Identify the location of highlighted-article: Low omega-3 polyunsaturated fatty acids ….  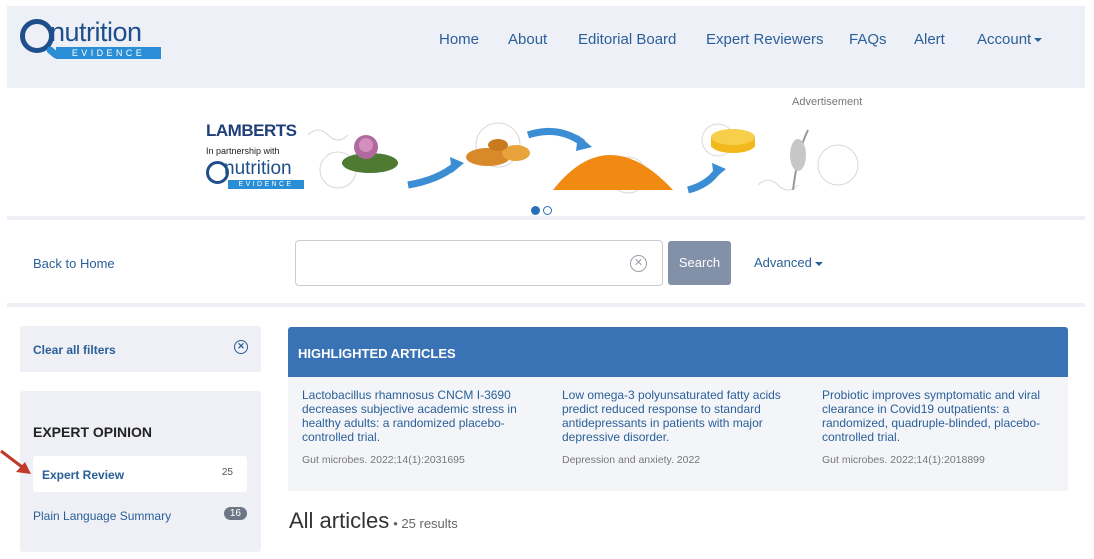
(679, 427).